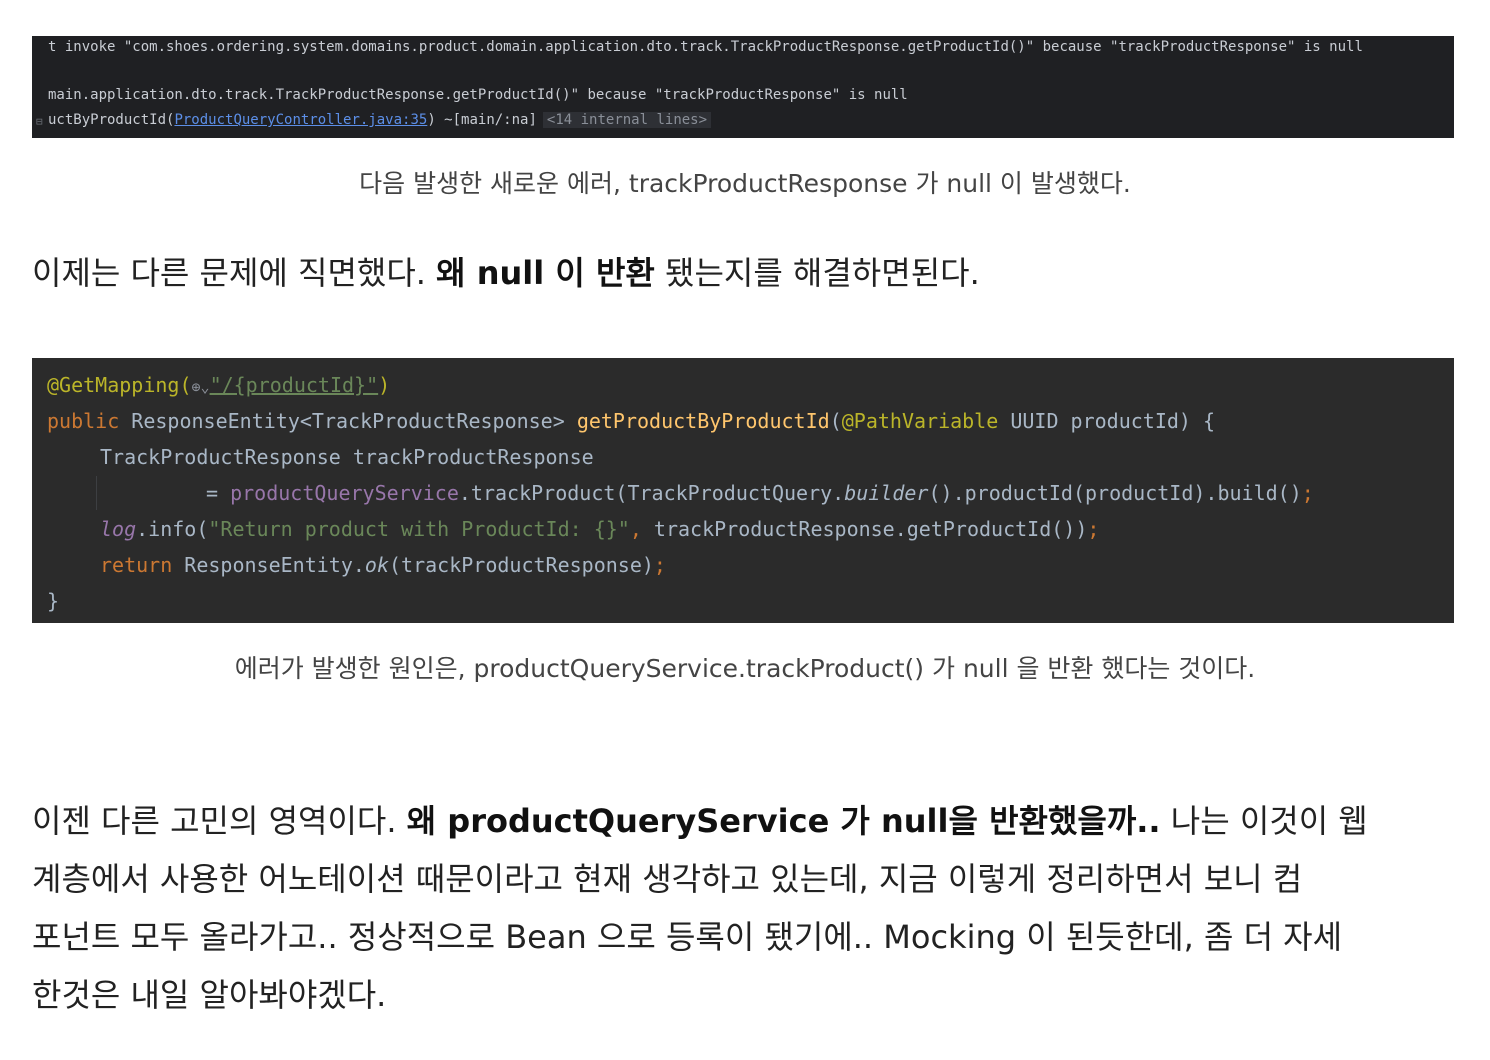 This screenshot has width=1490, height=1060. Describe the element at coordinates (783, 821) in the screenshot. I see `paragraph-2-bold: 왜 productQueryService 가 null을 반환했을까..` at that location.